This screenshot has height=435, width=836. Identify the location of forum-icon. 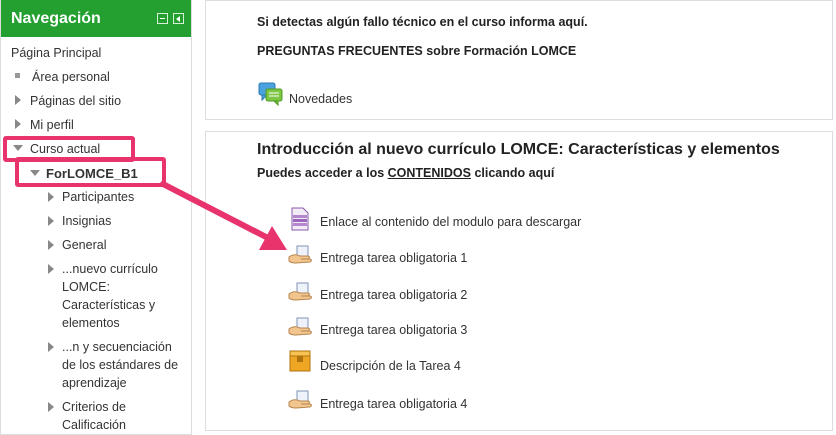
(270, 94).